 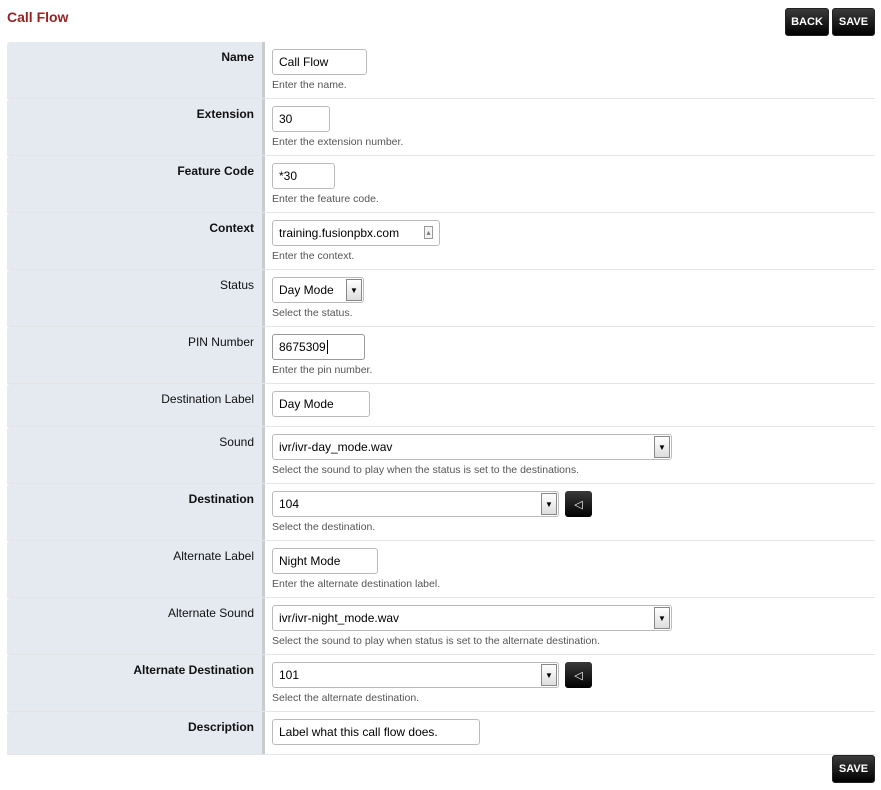 I want to click on row-destination-label: Destination Label Day Mode, so click(x=441, y=405).